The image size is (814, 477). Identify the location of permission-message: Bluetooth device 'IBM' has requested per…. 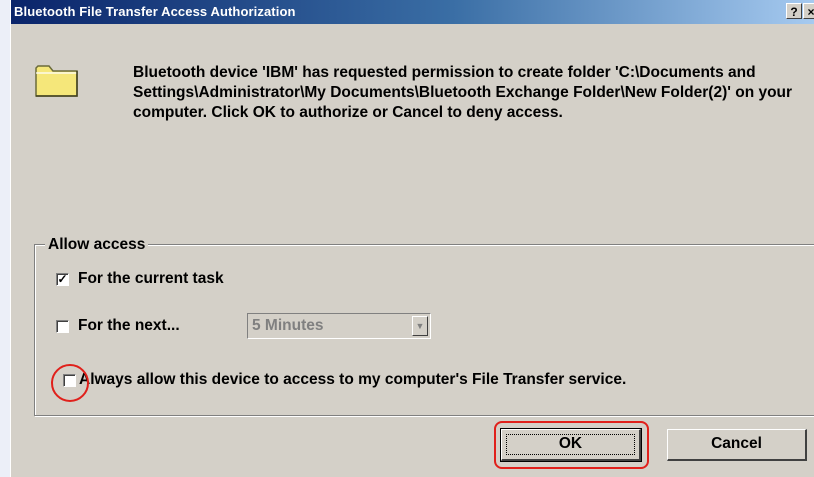
(463, 92).